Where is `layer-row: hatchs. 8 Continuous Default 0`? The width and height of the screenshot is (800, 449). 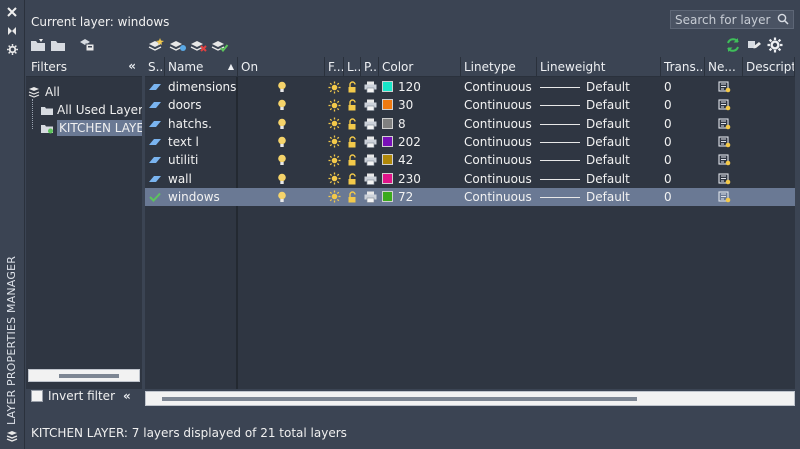 layer-row: hatchs. 8 Continuous Default 0 is located at coordinates (470, 124).